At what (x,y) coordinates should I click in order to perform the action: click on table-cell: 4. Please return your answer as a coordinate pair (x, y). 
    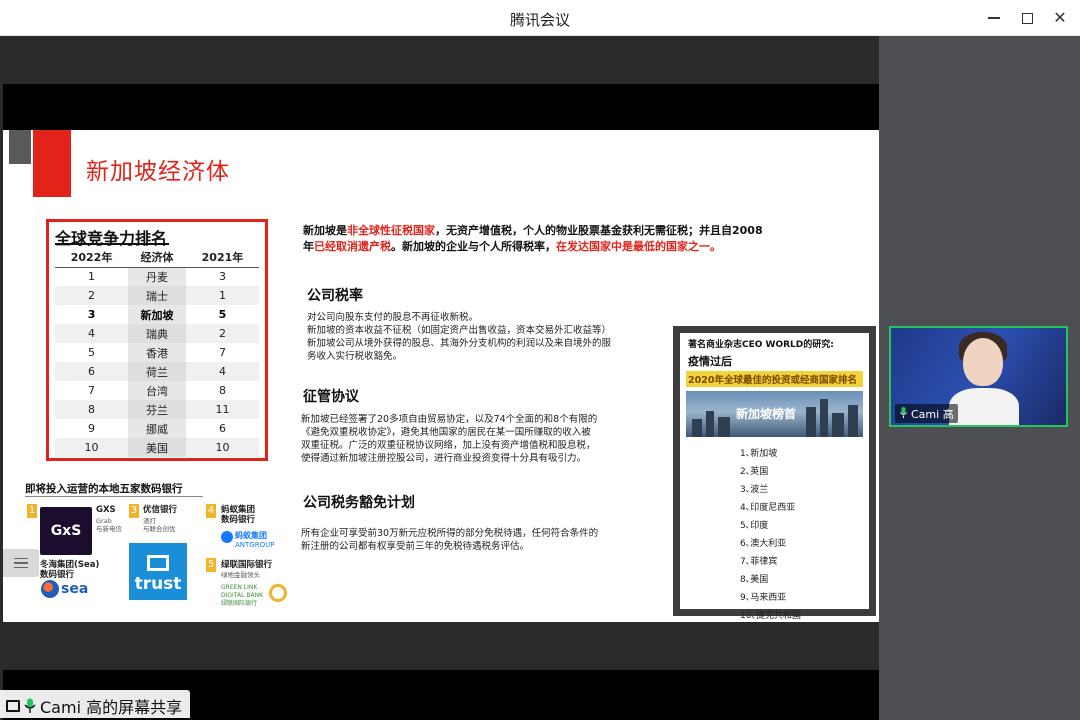
    Looking at the image, I should click on (222, 371).